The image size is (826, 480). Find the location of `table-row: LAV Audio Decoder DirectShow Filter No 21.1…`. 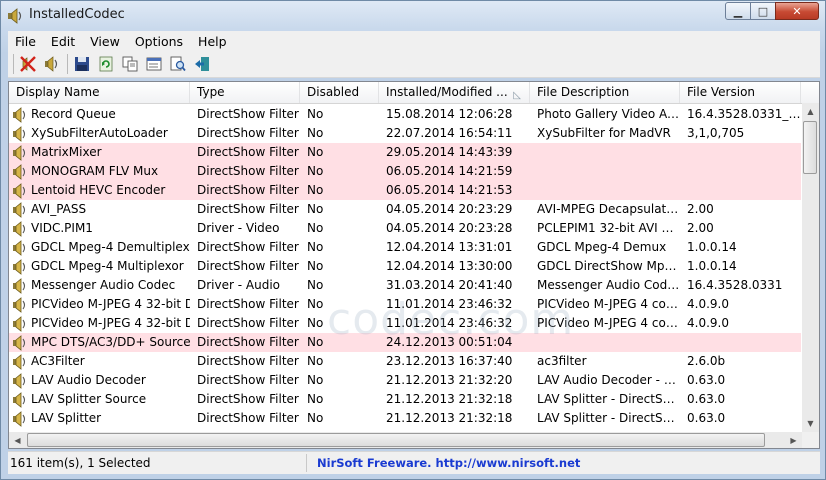

table-row: LAV Audio Decoder DirectShow Filter No 21.1… is located at coordinates (405, 380).